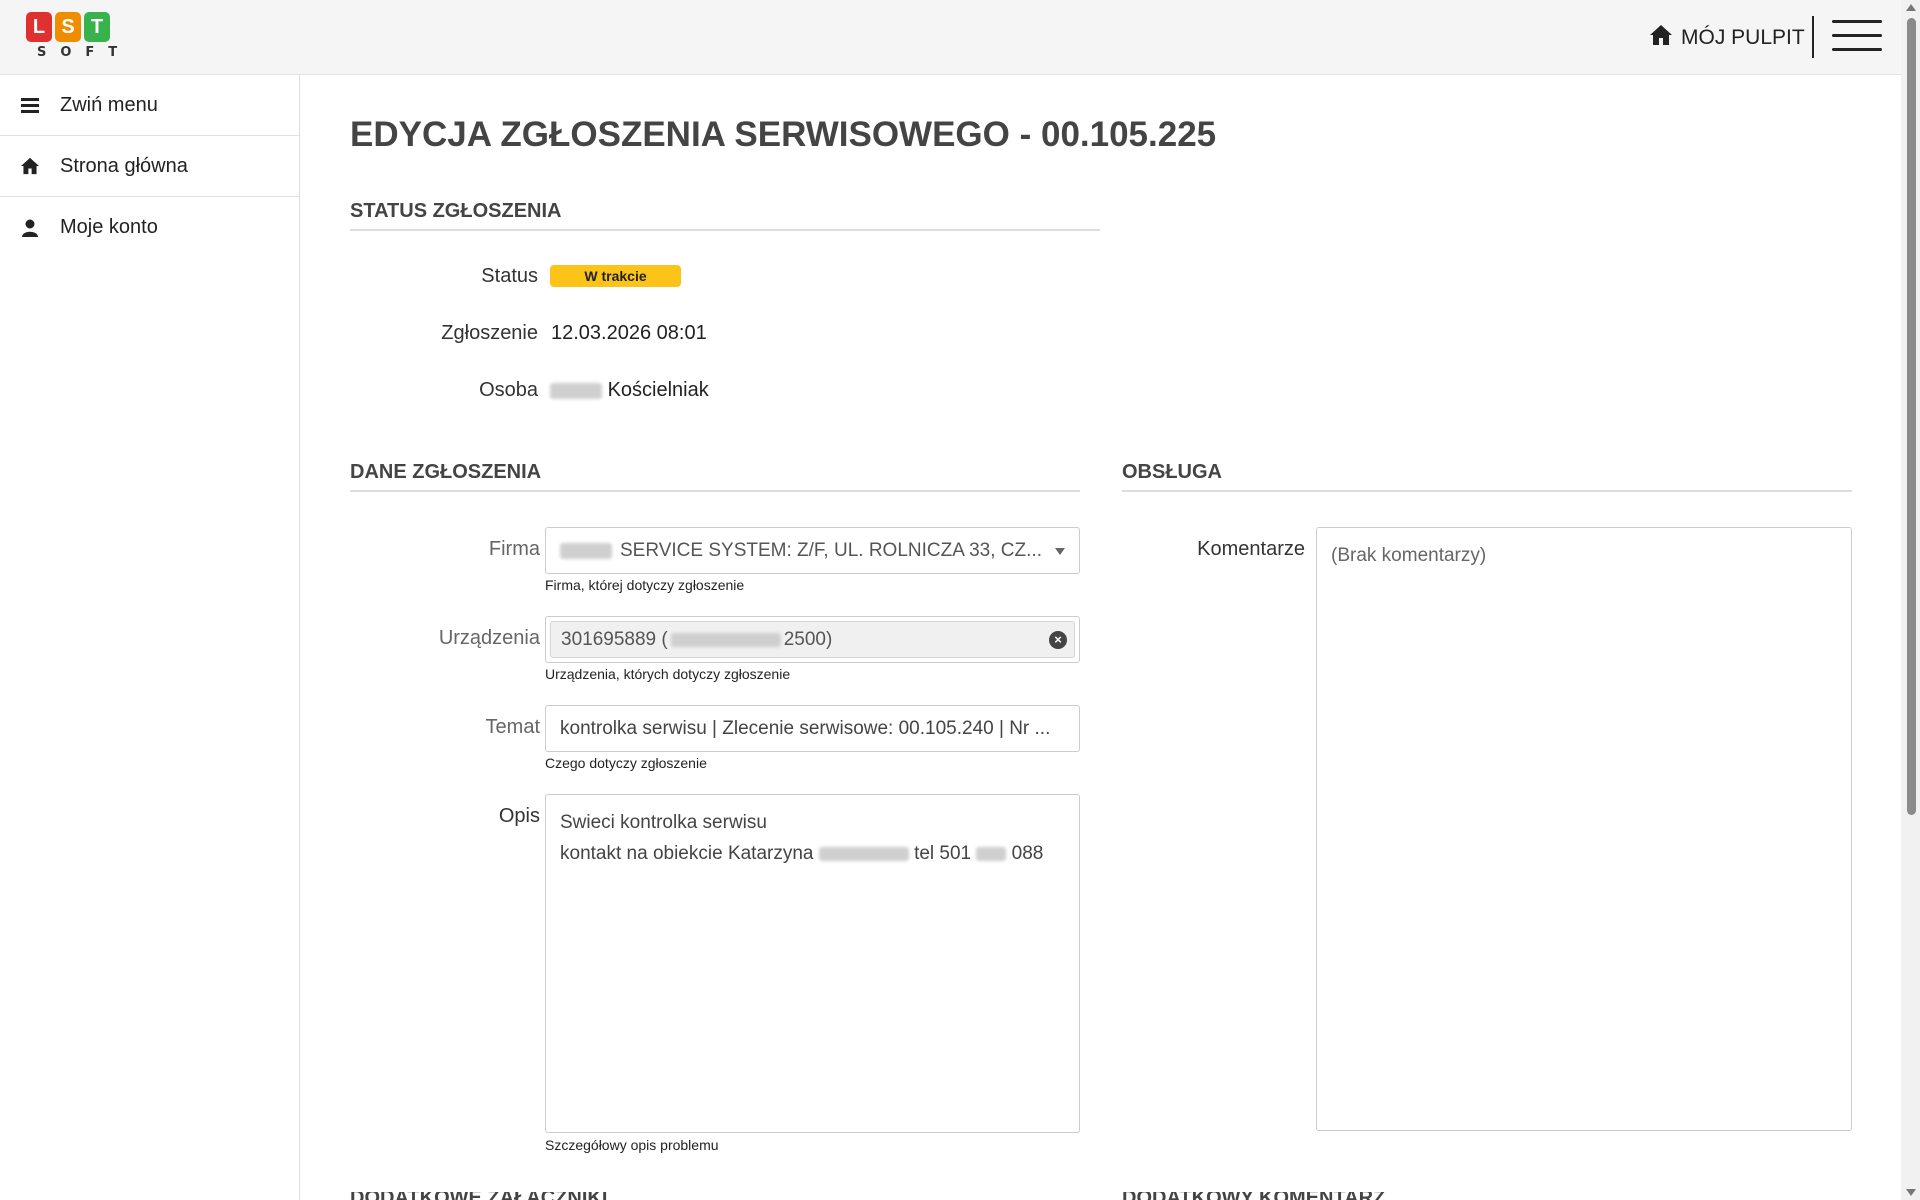  Describe the element at coordinates (629, 333) in the screenshot. I see `submitted-value: 12.03.2026 08:01` at that location.